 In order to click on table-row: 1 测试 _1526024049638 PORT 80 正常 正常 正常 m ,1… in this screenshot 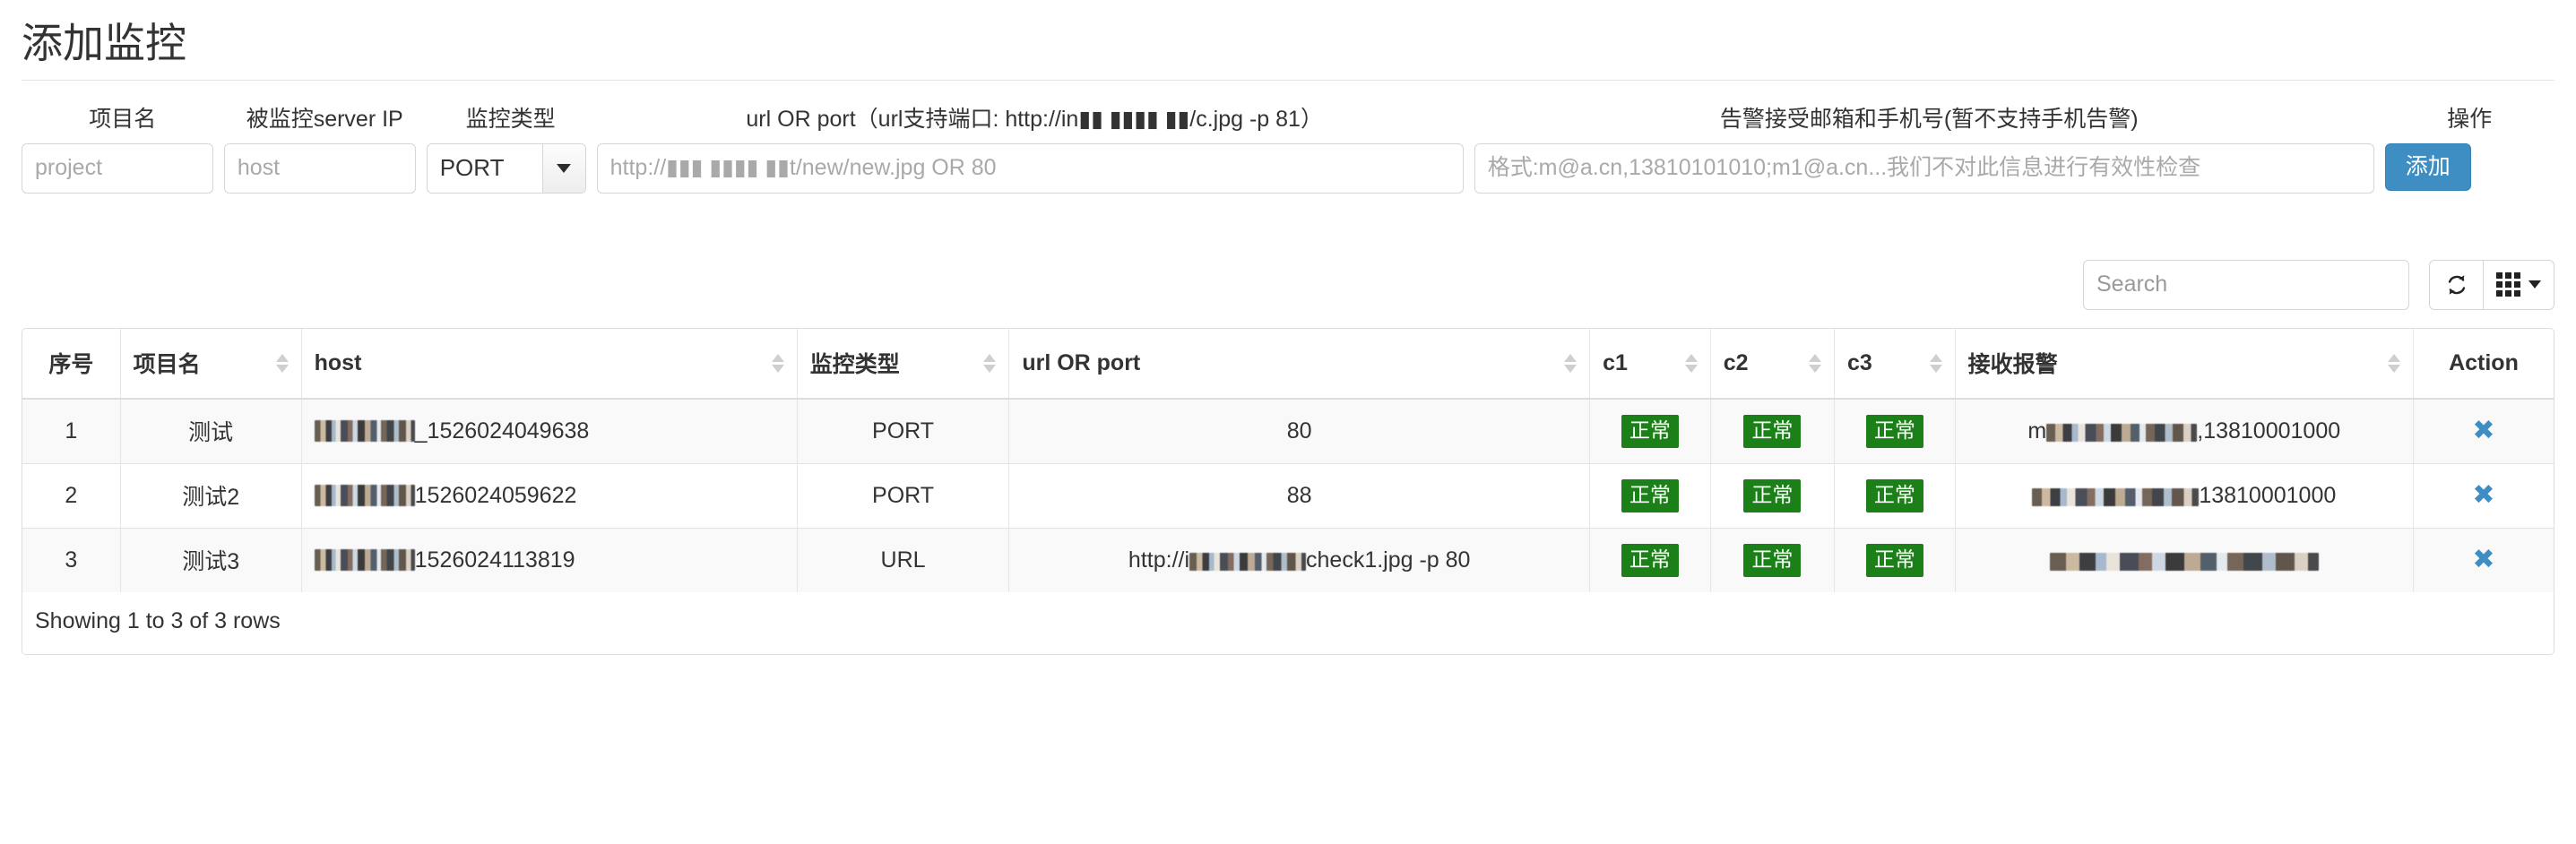, I will do `click(1288, 431)`.